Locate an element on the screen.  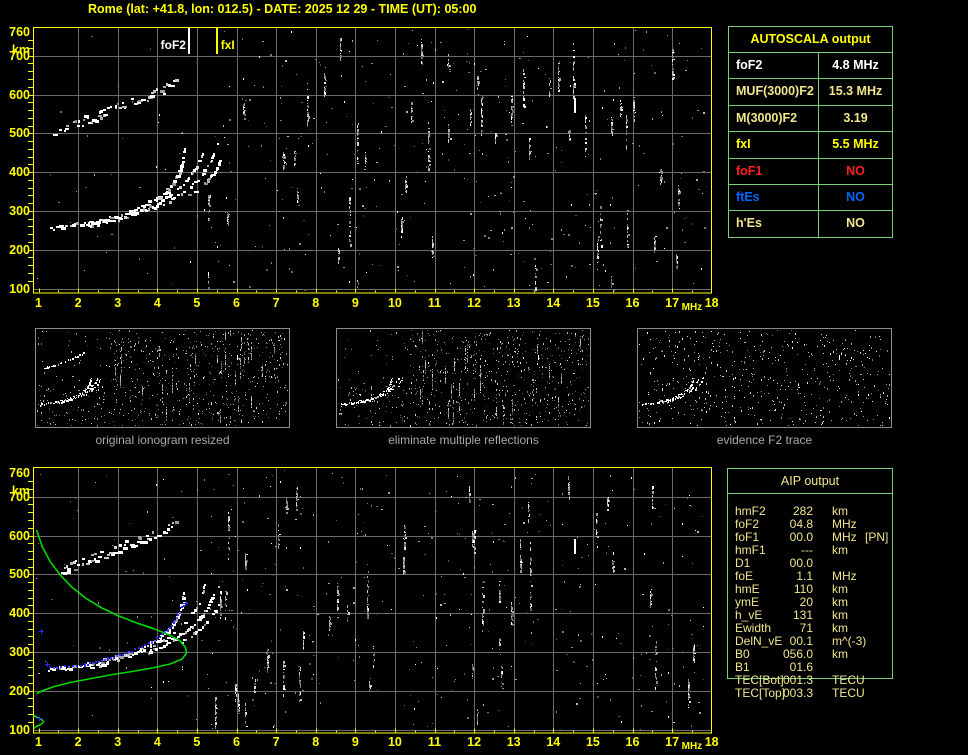
thumbnail-caption-eliminate: eliminate multiple reflections is located at coordinates (463, 440).